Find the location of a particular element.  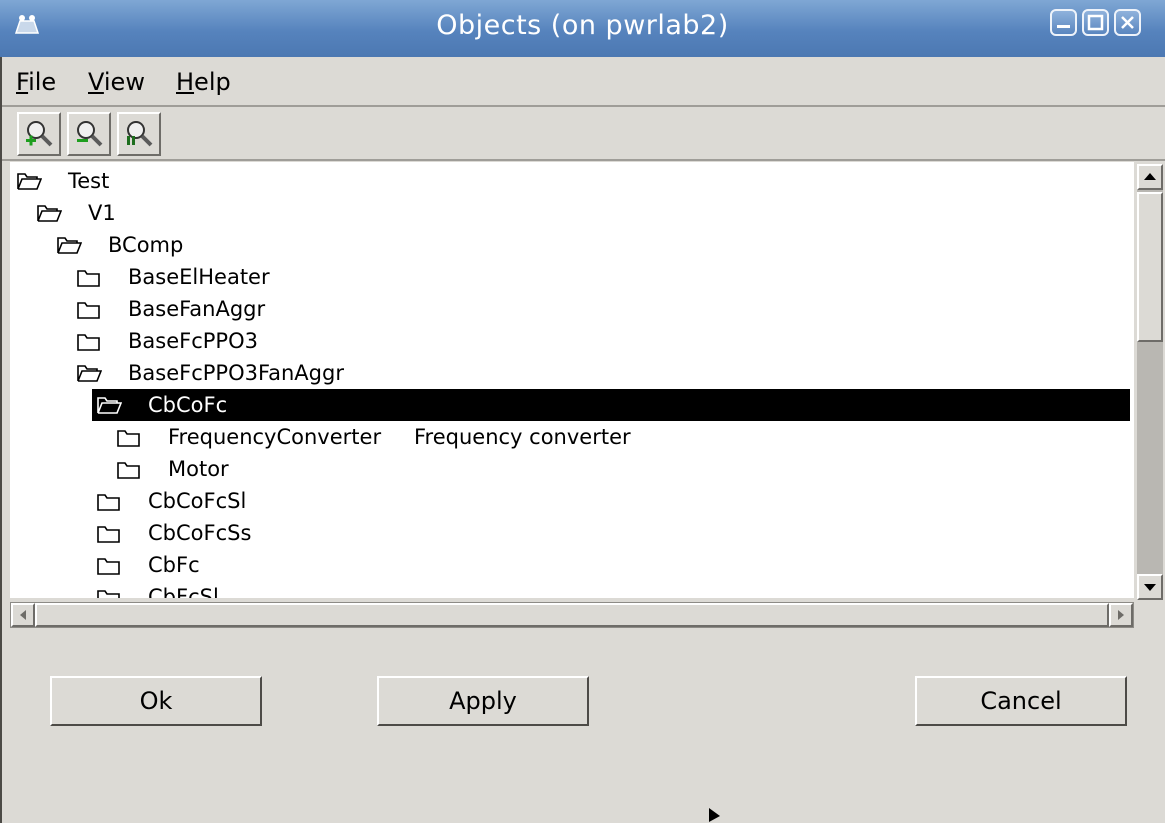

menu-file-mnemonic: F is located at coordinates (22, 82).